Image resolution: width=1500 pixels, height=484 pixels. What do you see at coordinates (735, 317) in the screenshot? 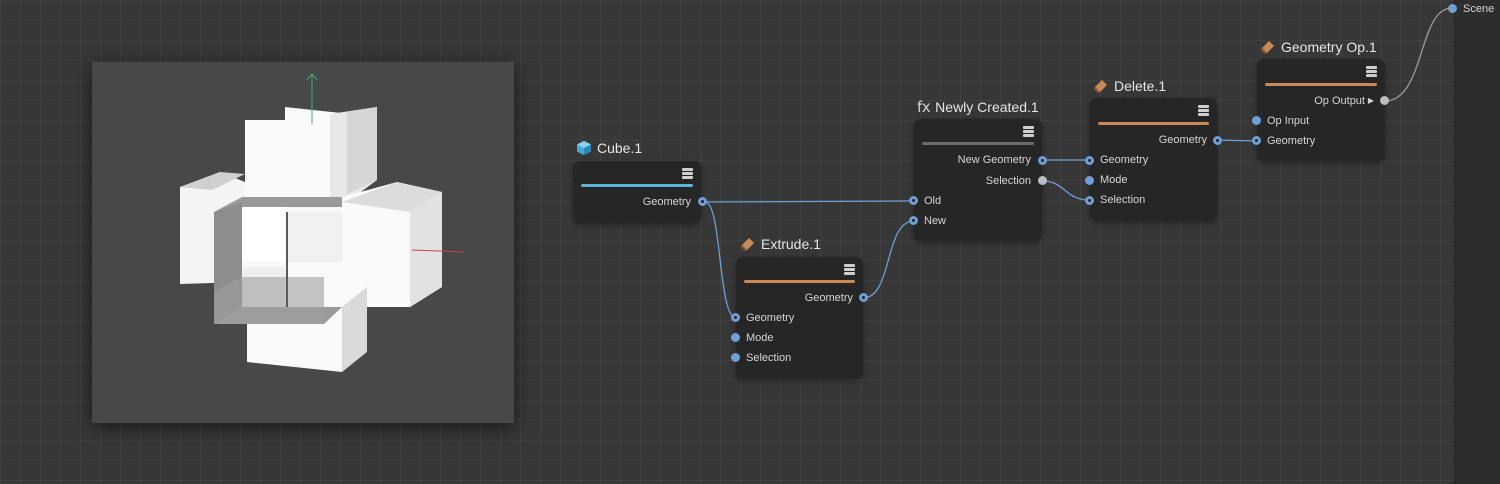
I see `extrude-input-geometry-port` at bounding box center [735, 317].